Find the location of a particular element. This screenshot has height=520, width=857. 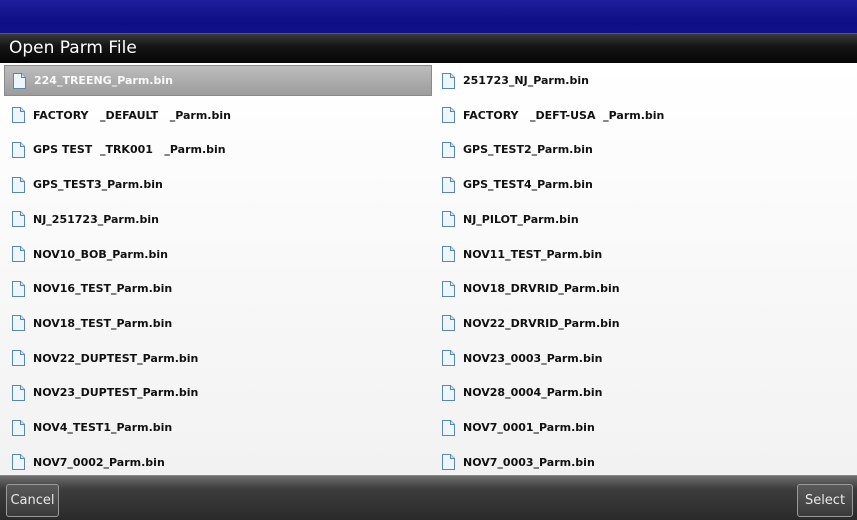

file-list-item: GPS_TEST2_Parm.bin is located at coordinates (645, 149).